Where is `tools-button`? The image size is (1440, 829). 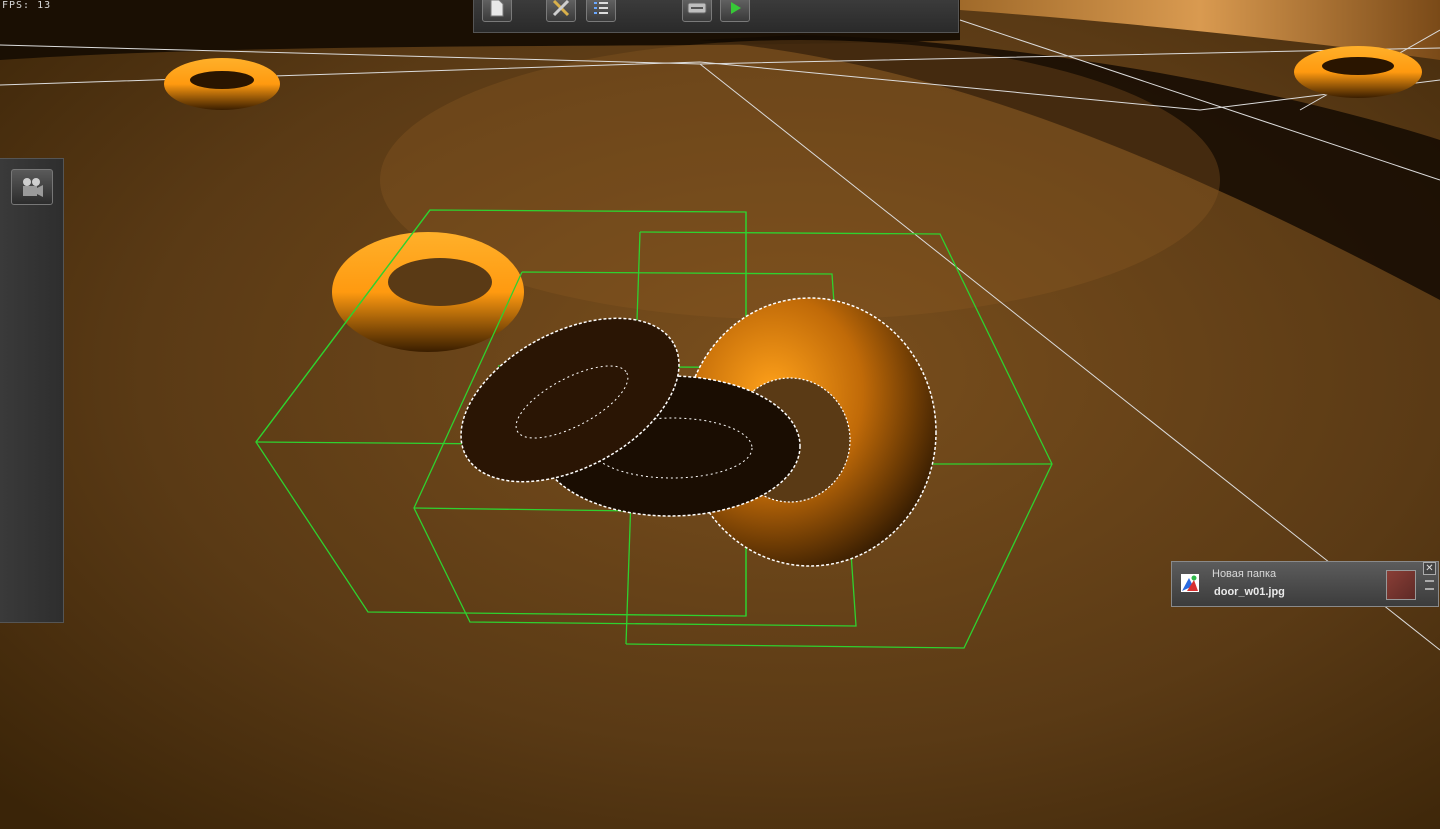 tools-button is located at coordinates (561, 11).